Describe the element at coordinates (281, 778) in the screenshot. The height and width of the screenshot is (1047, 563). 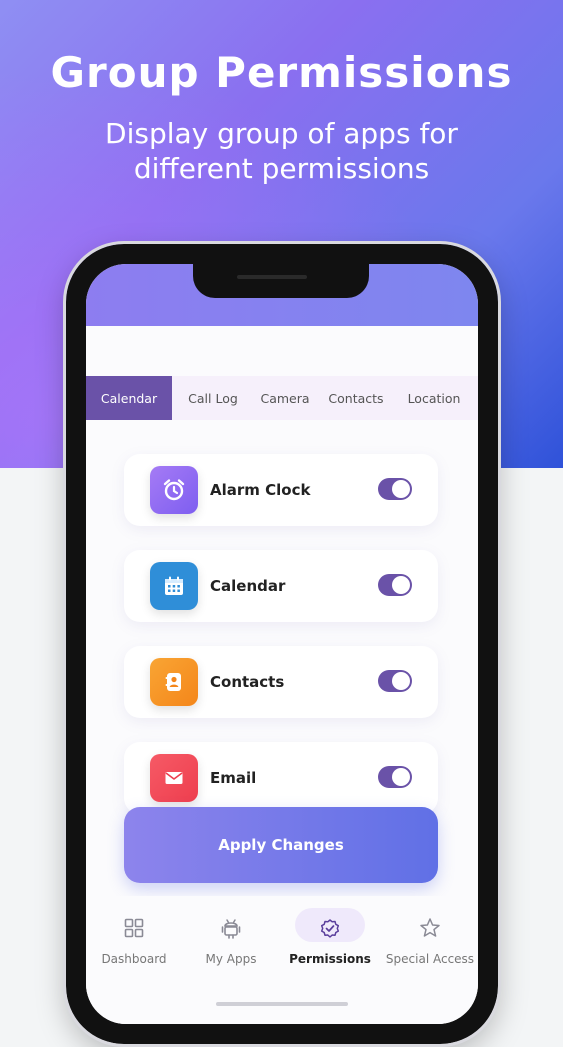
I see `app-card-email: Email` at that location.